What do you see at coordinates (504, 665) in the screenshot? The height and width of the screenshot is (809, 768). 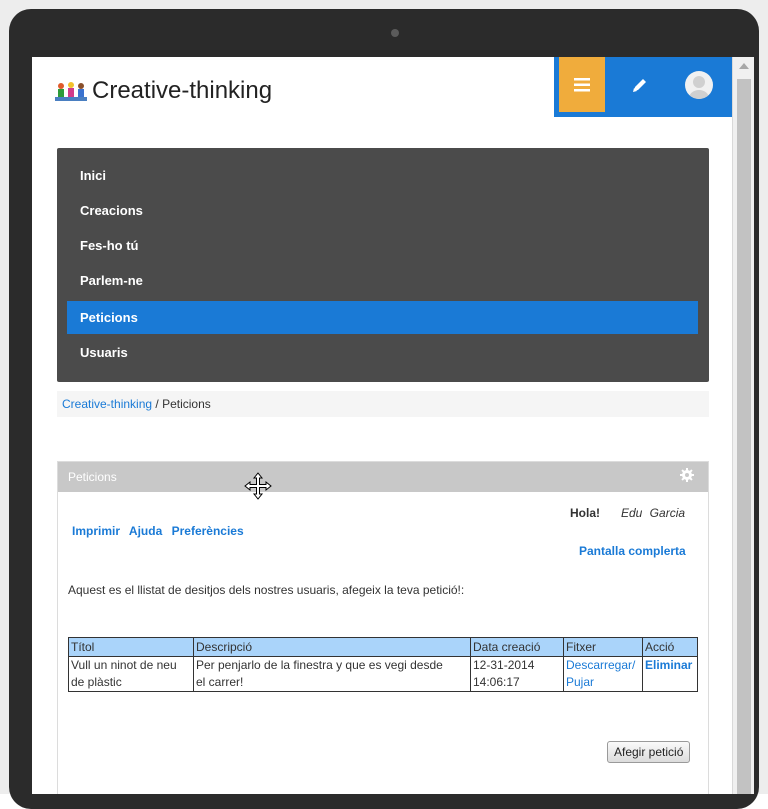 I see `cell-date-line1: 12-31-2014` at bounding box center [504, 665].